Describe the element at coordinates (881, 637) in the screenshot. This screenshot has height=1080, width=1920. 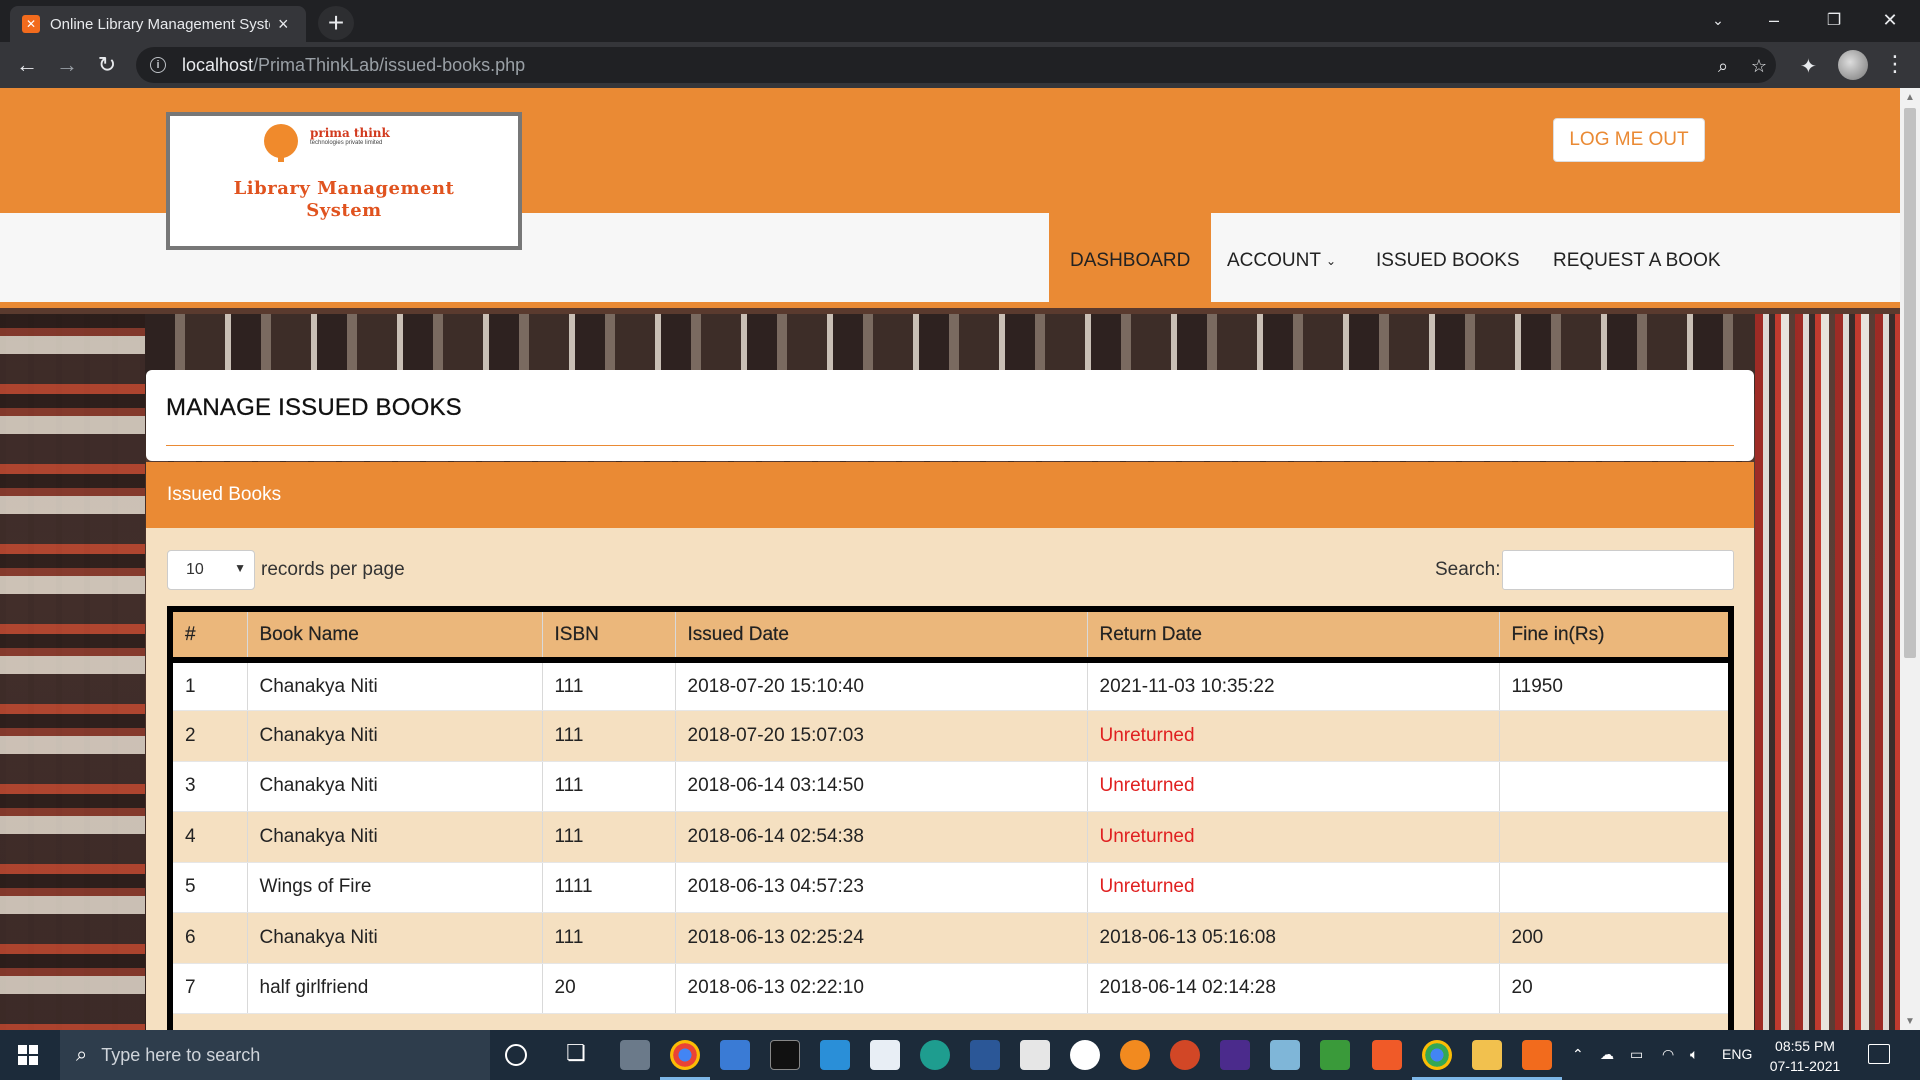
I see `column-header-issued-date: Issued Date` at that location.